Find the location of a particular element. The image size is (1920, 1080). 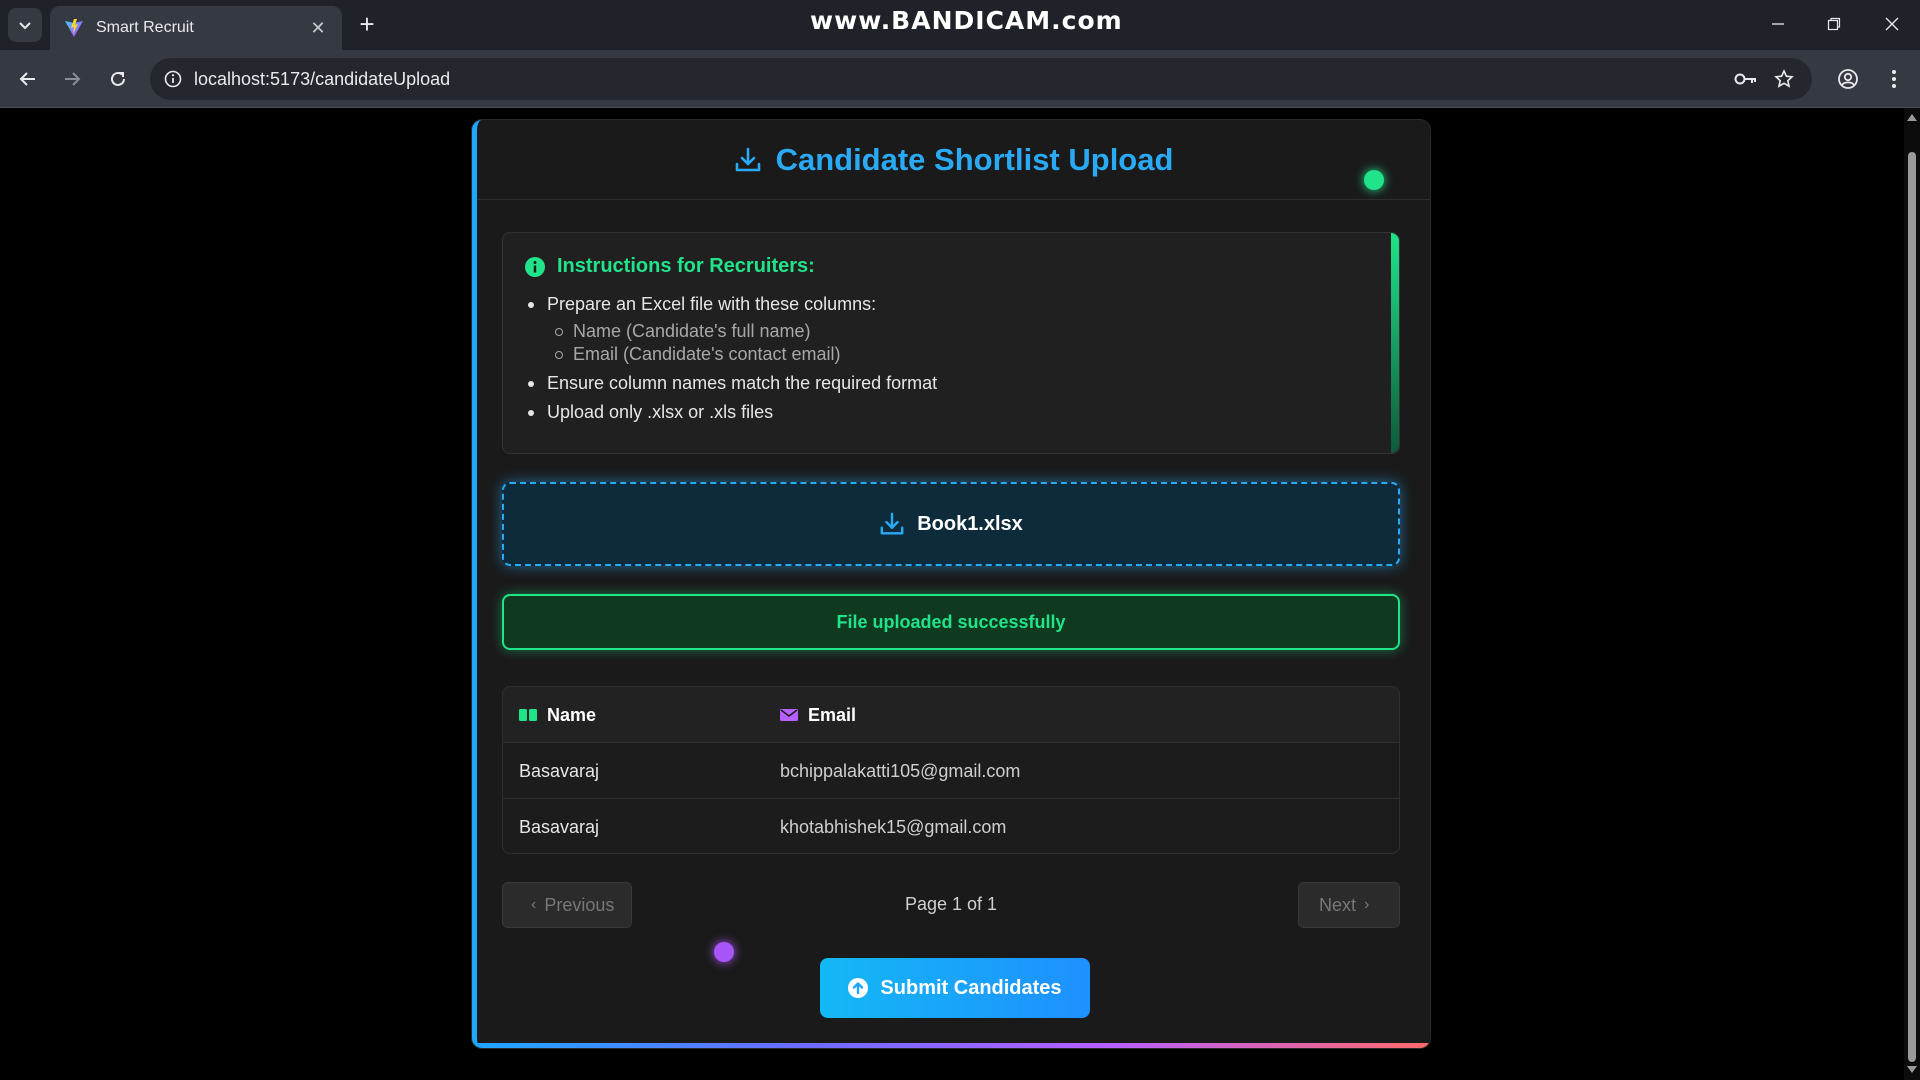

browser-toolbar: localhost:5173/candidateUpload is located at coordinates (960, 79).